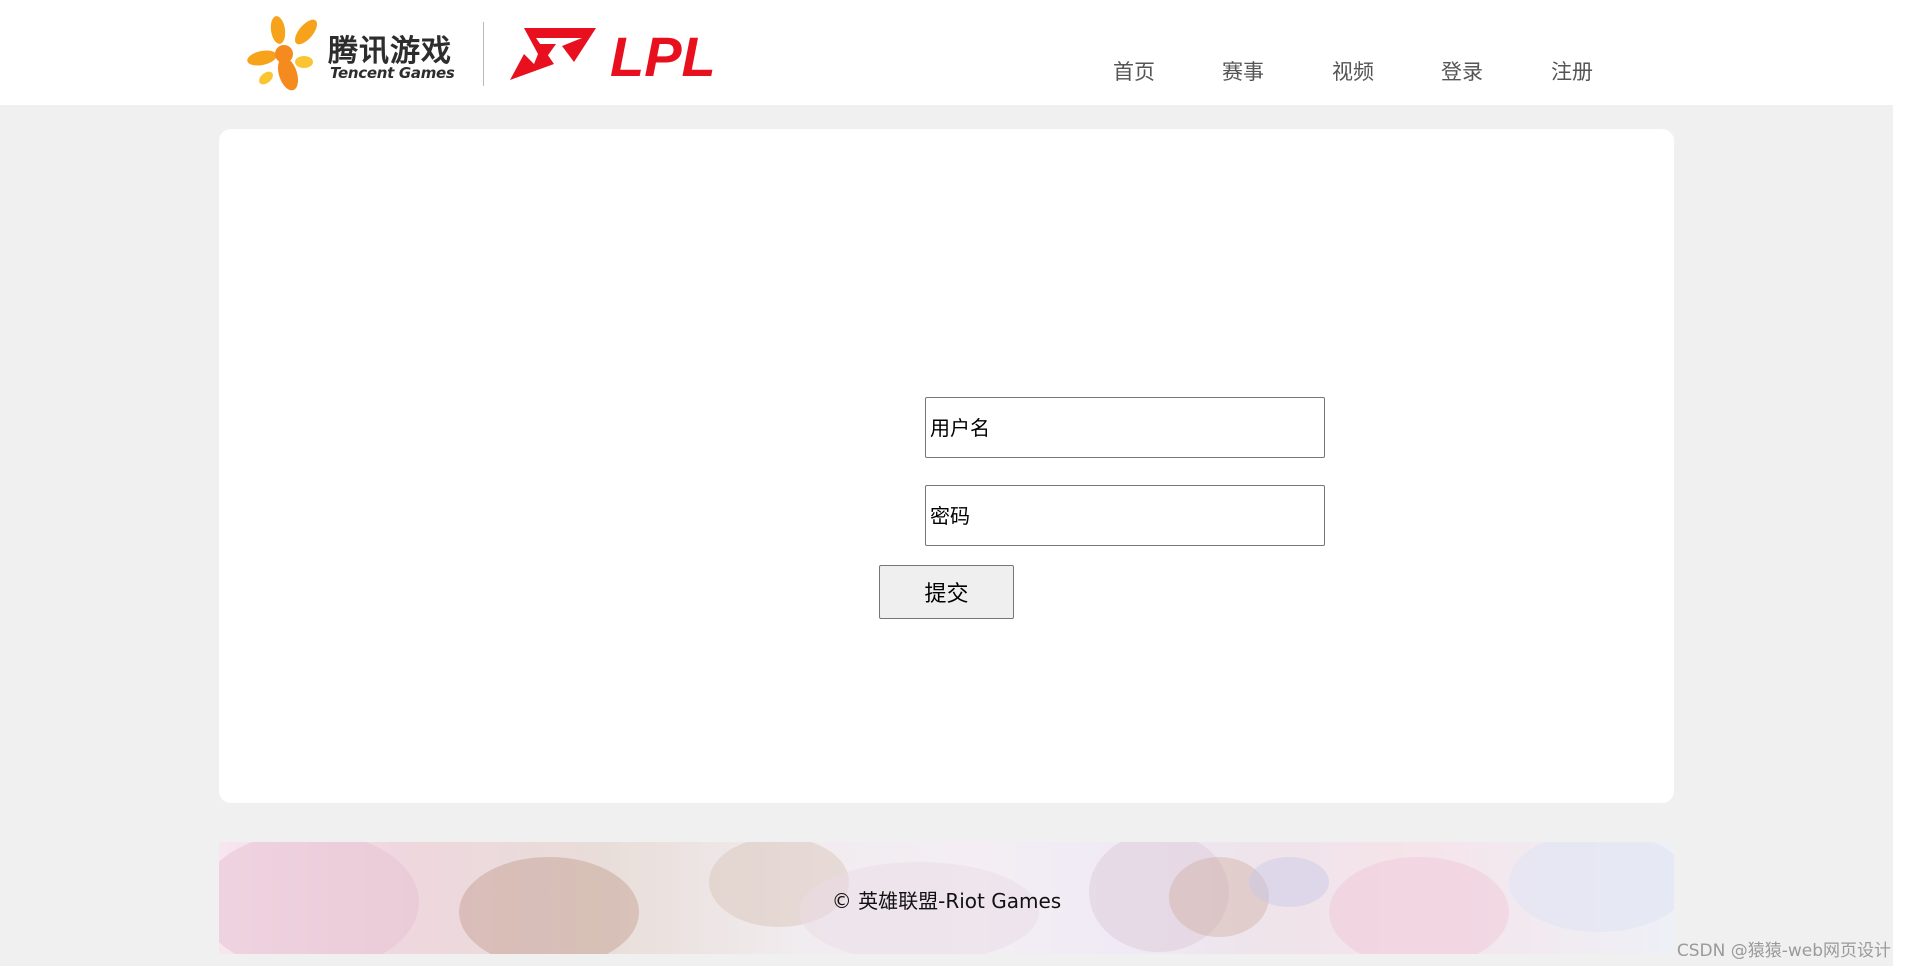  I want to click on tencent-logo-english-text: Tencent Games, so click(392, 73).